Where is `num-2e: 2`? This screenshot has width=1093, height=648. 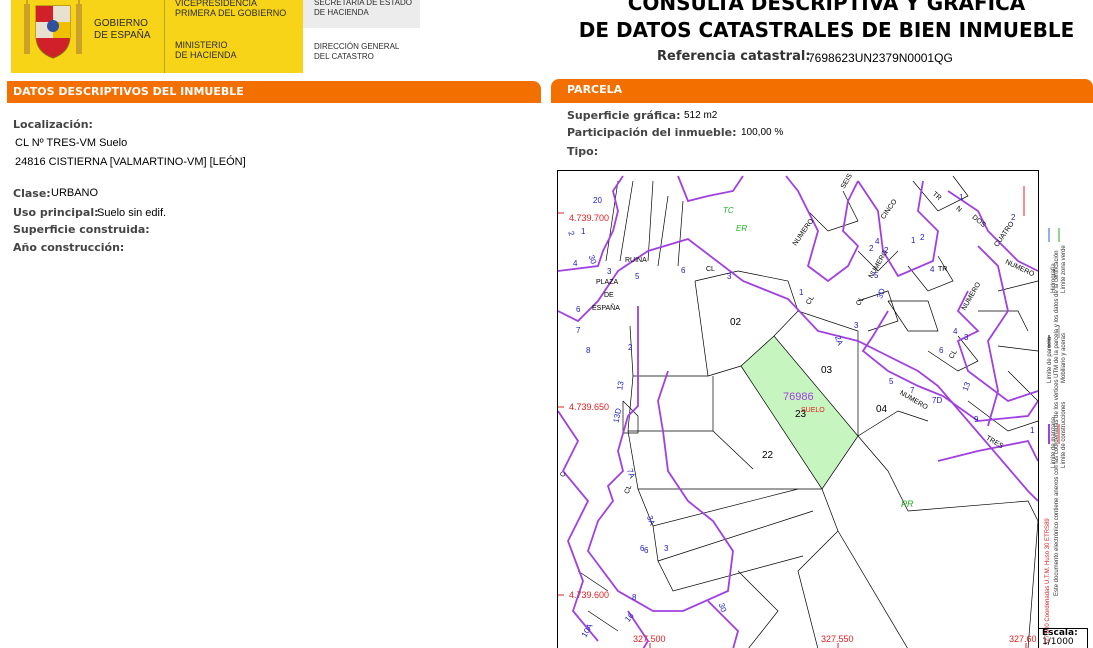
num-2e: 2 is located at coordinates (922, 237).